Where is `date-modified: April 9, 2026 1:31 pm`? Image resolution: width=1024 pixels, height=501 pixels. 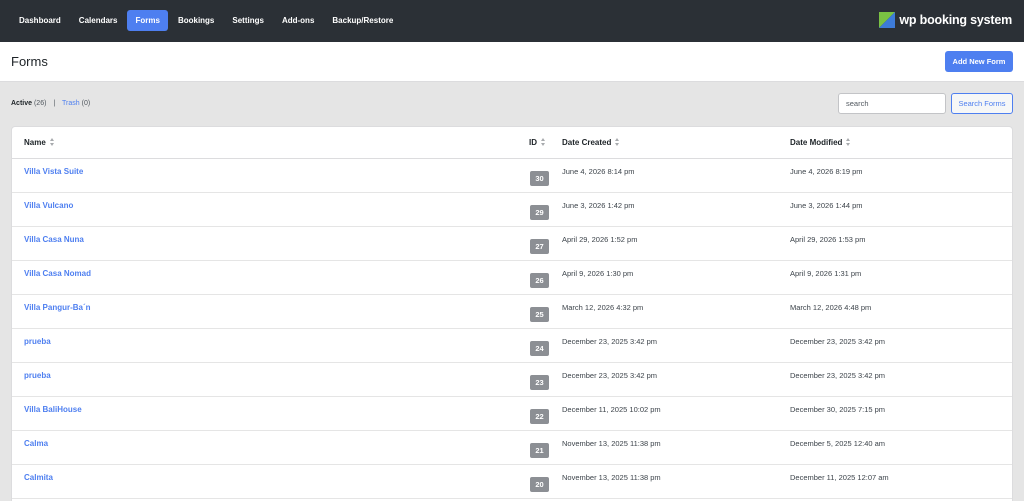
date-modified: April 9, 2026 1:31 pm is located at coordinates (826, 273).